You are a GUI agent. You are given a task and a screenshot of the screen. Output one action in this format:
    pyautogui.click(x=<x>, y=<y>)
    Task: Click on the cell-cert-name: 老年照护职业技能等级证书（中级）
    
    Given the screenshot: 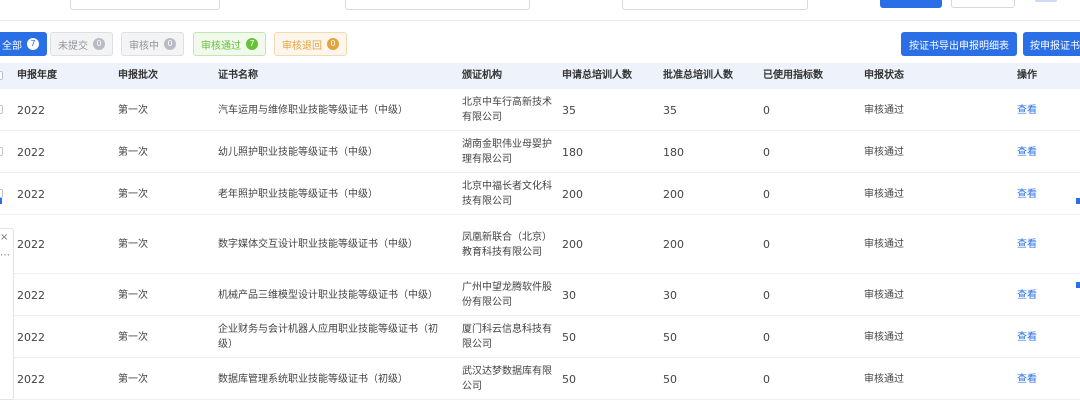 What is the action you would take?
    pyautogui.click(x=333, y=194)
    